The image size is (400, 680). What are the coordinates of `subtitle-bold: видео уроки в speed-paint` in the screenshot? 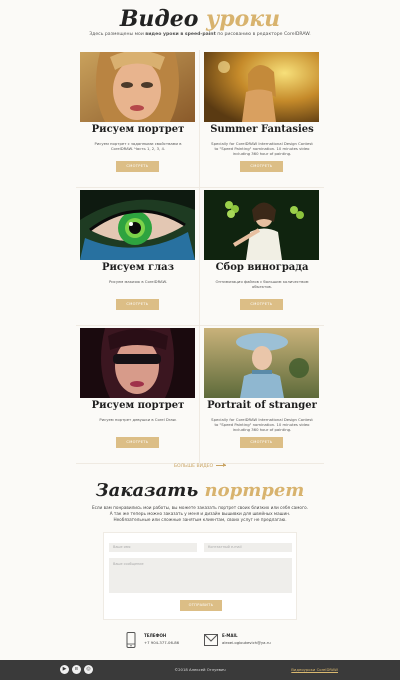 It's located at (180, 34).